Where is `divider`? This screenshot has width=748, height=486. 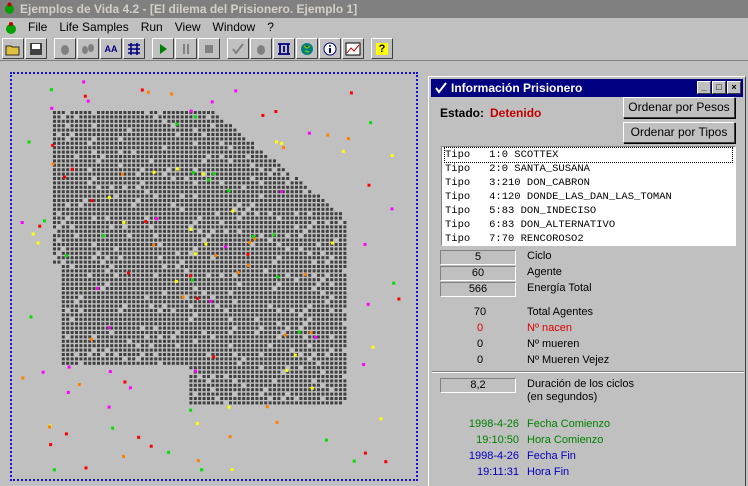
divider is located at coordinates (588, 372).